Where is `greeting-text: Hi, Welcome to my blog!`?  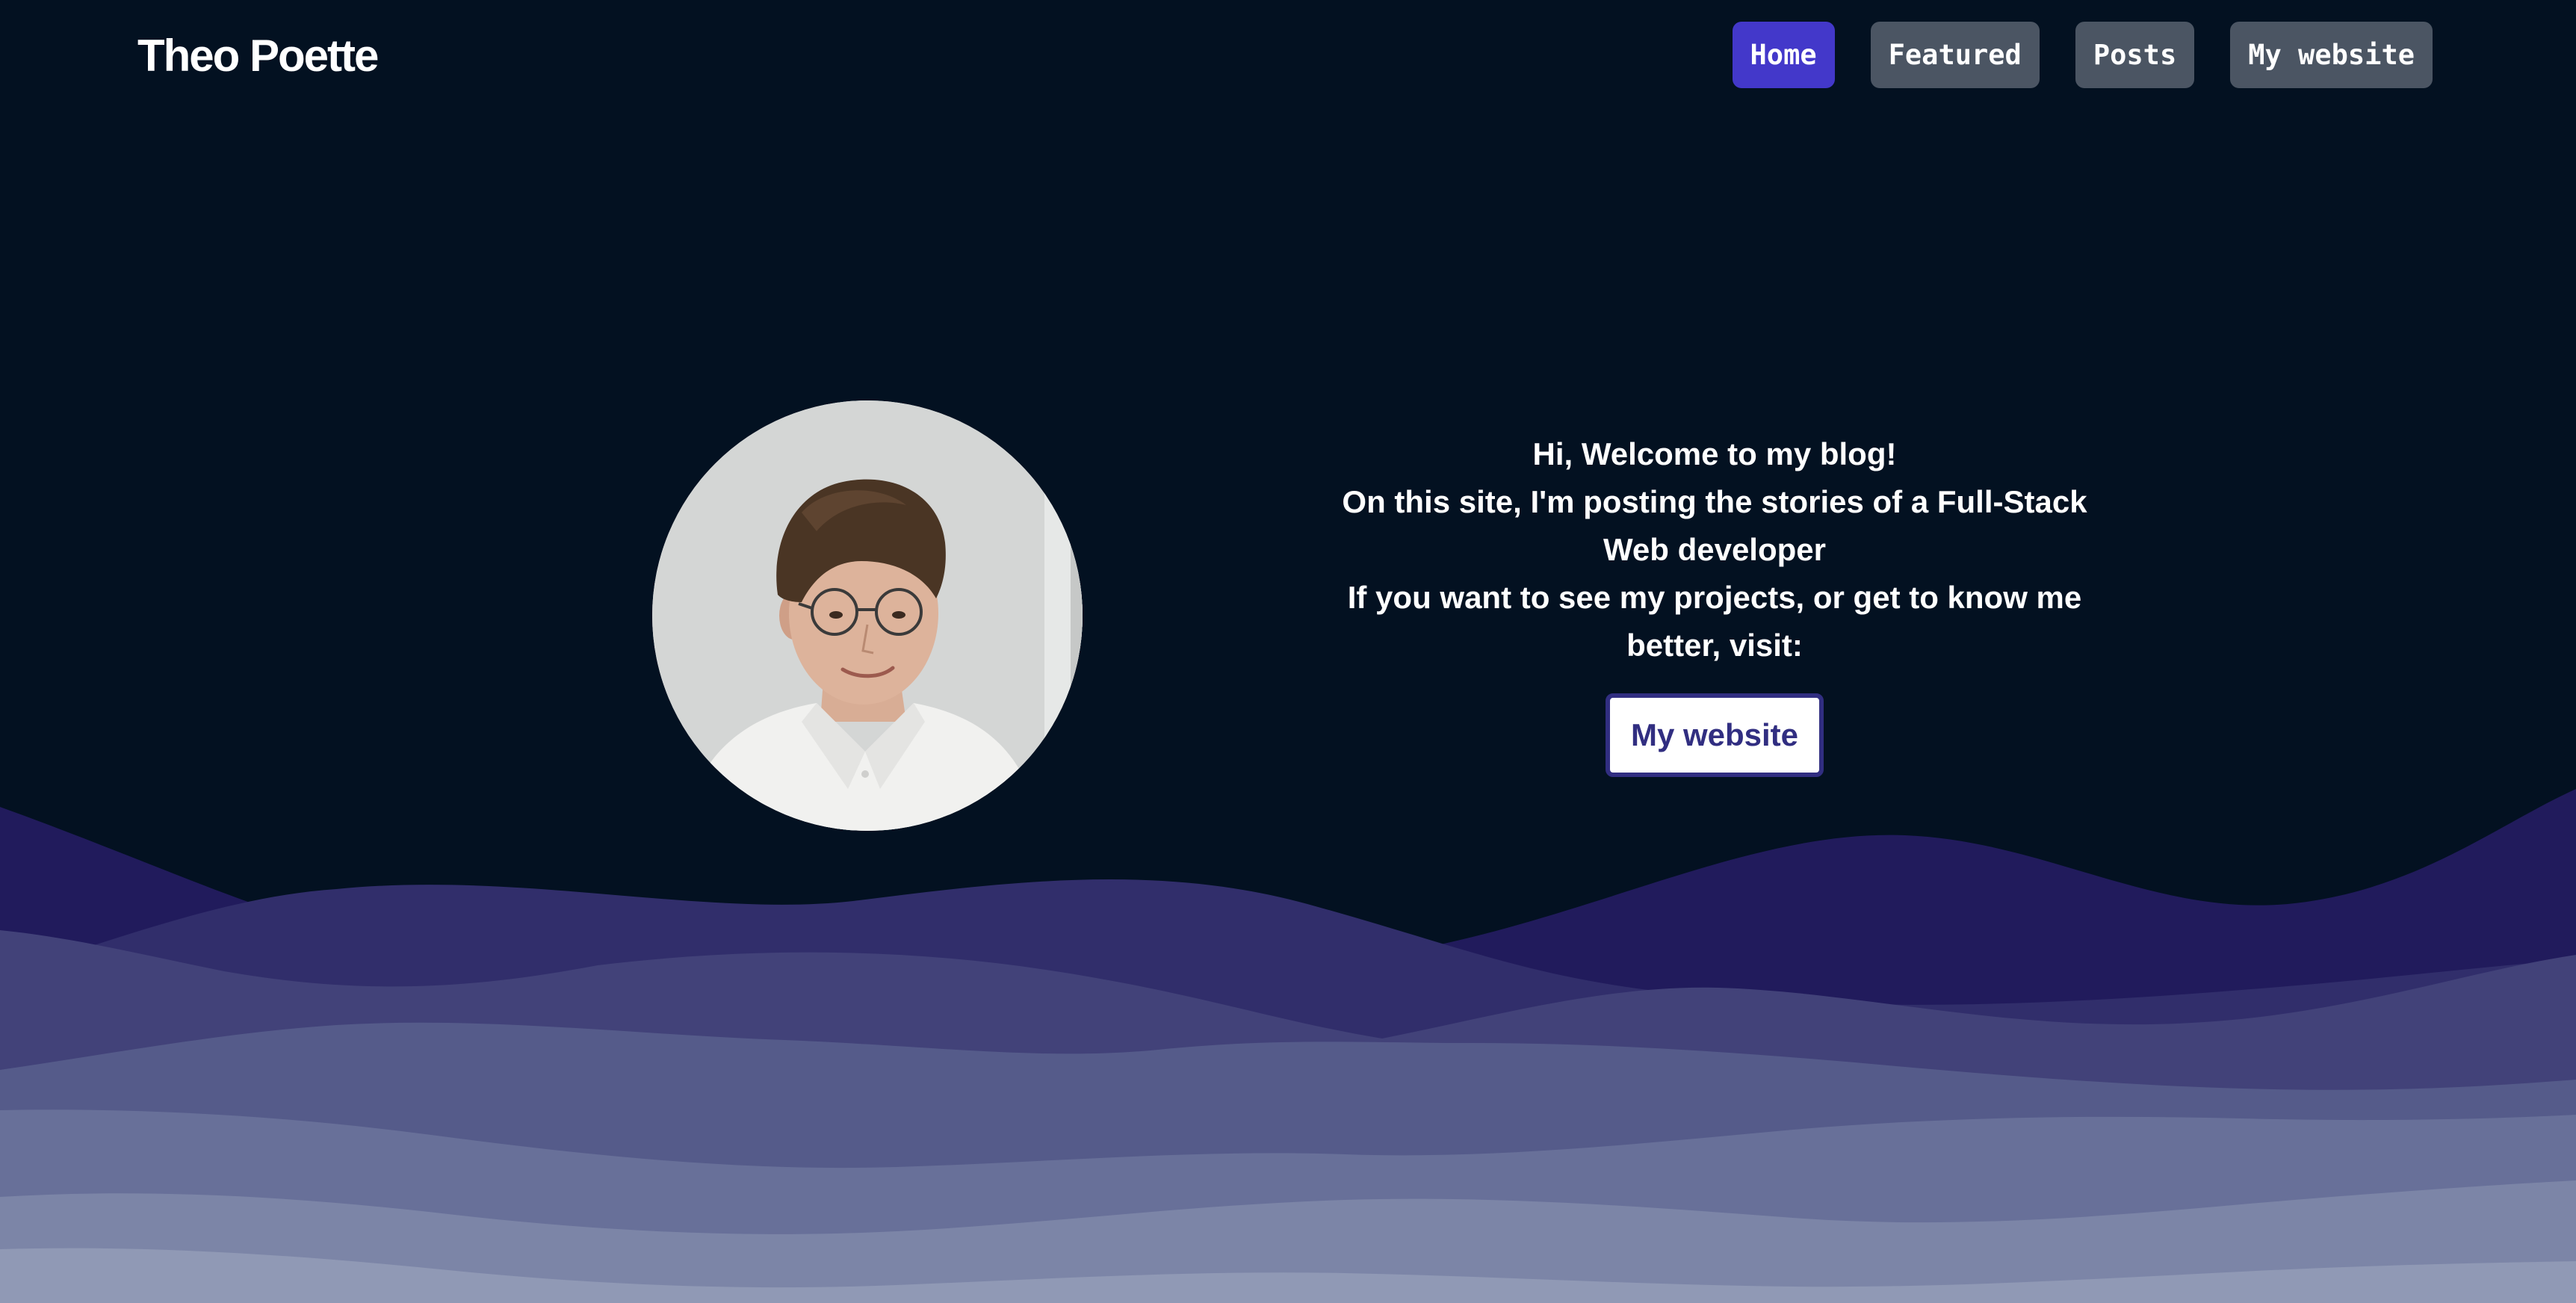 greeting-text: Hi, Welcome to my blog! is located at coordinates (1714, 454).